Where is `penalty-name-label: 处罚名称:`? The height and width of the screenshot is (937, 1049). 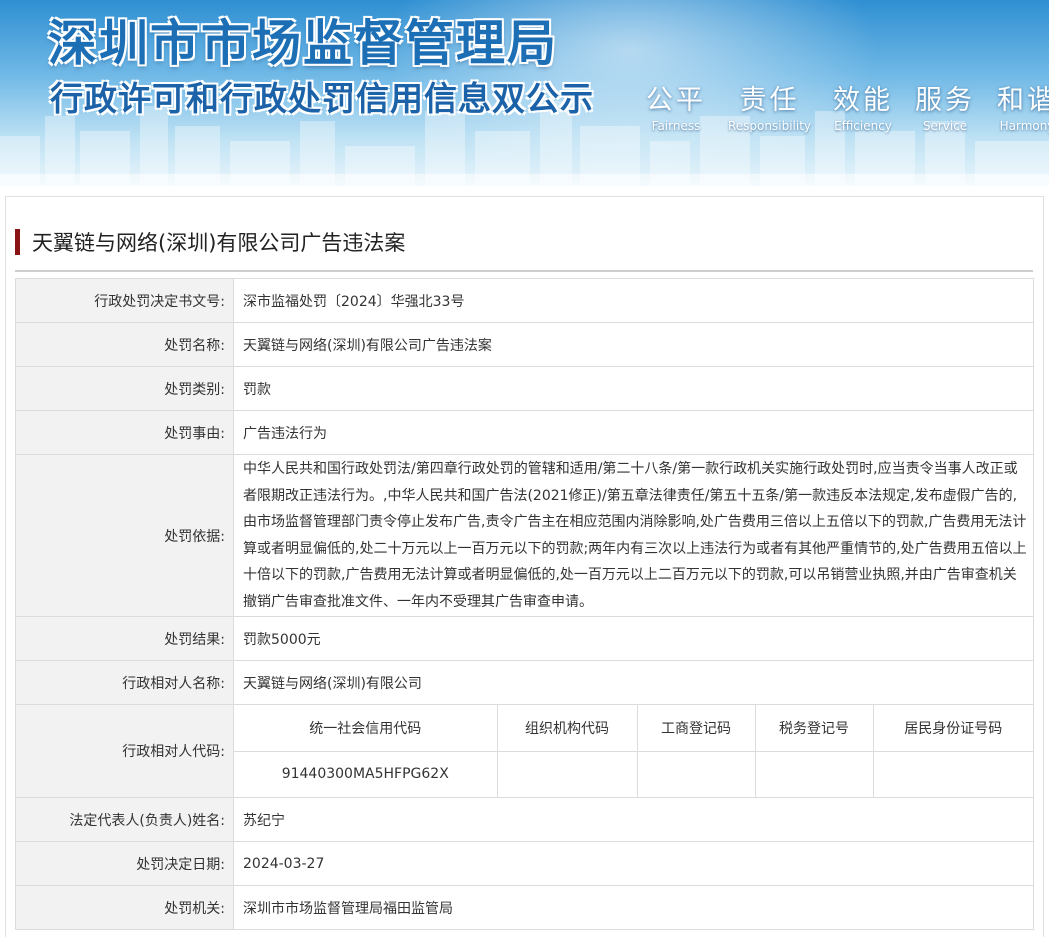 penalty-name-label: 处罚名称: is located at coordinates (124, 344).